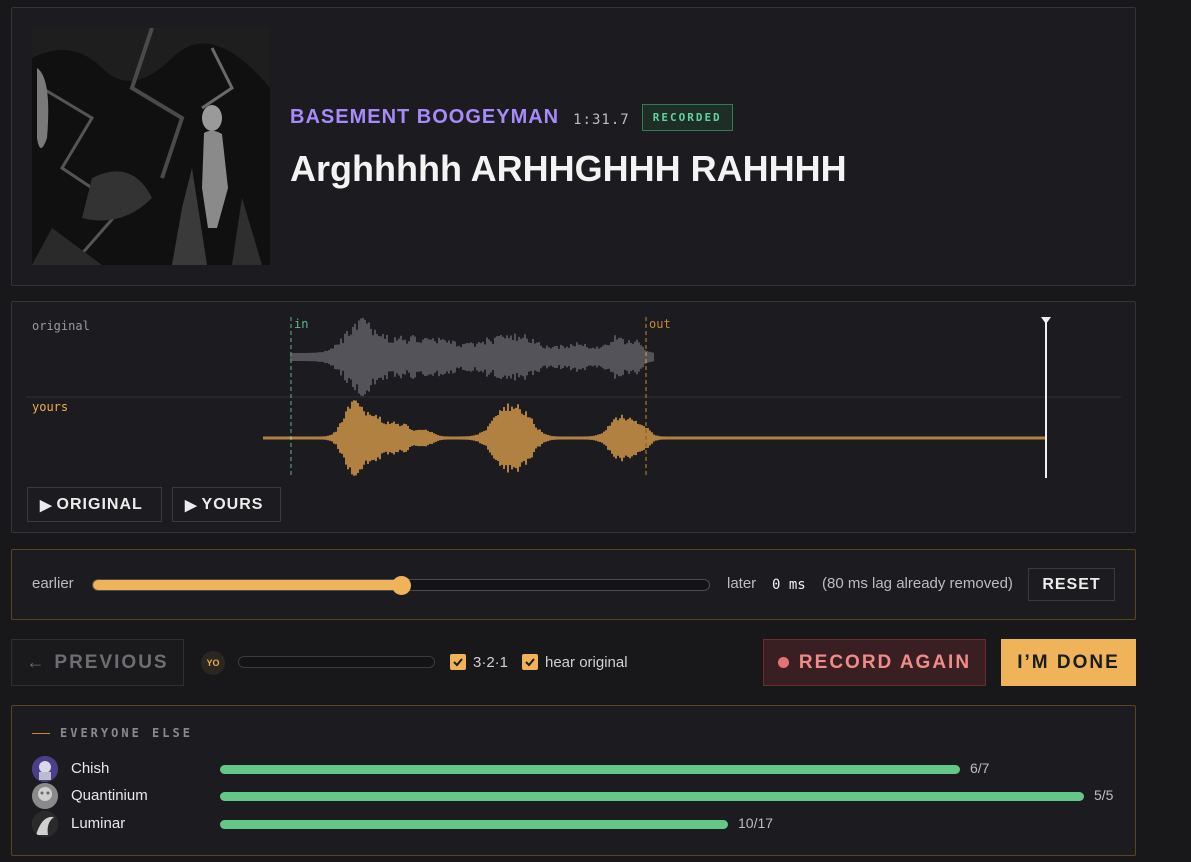 This screenshot has height=862, width=1191. Describe the element at coordinates (586, 662) in the screenshot. I see `hear-original-label: hear original` at that location.